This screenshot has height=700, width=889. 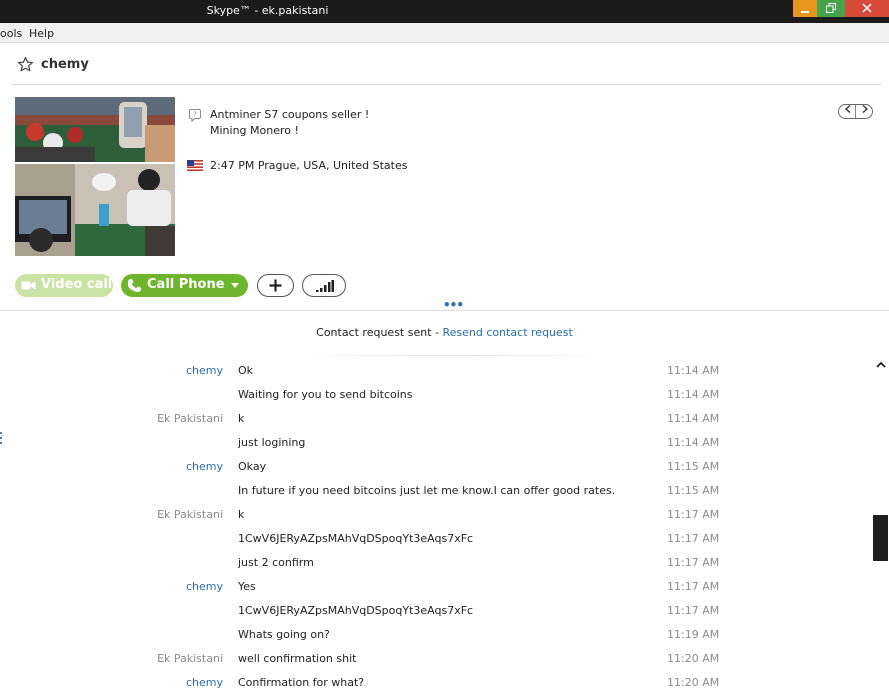 I want to click on profile-pager, so click(x=855, y=111).